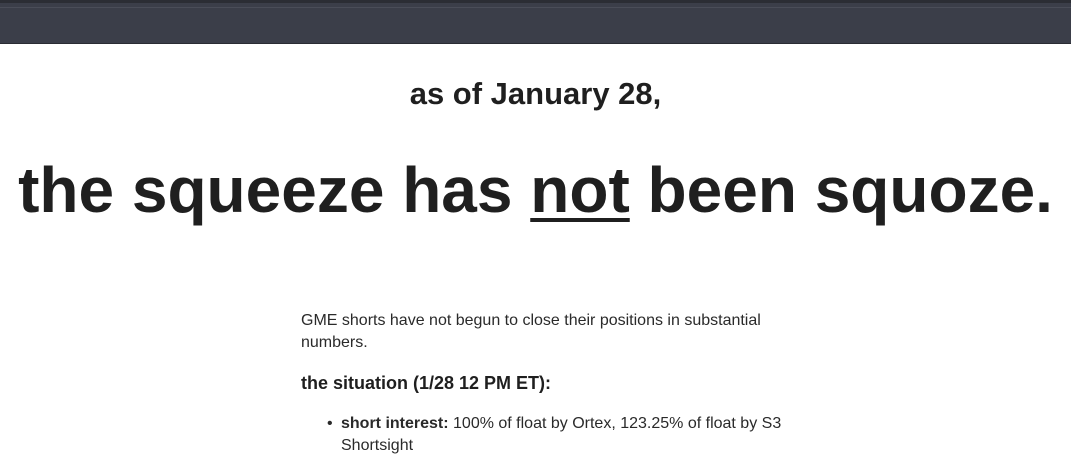  What do you see at coordinates (535, 22) in the screenshot?
I see `browser-top-bar` at bounding box center [535, 22].